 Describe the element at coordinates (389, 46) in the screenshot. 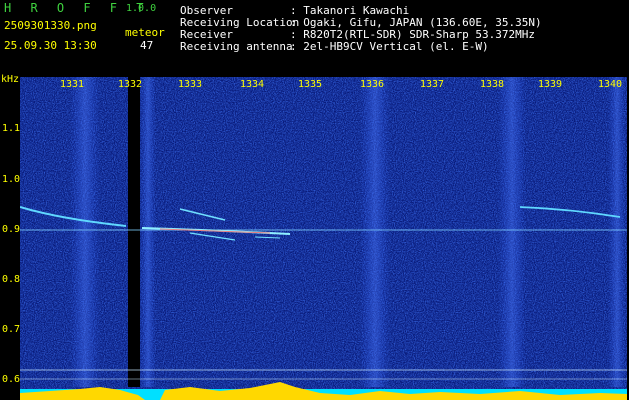

I see `antenna-value: : 2el-HB9CV Vertical (el. E-W)` at that location.